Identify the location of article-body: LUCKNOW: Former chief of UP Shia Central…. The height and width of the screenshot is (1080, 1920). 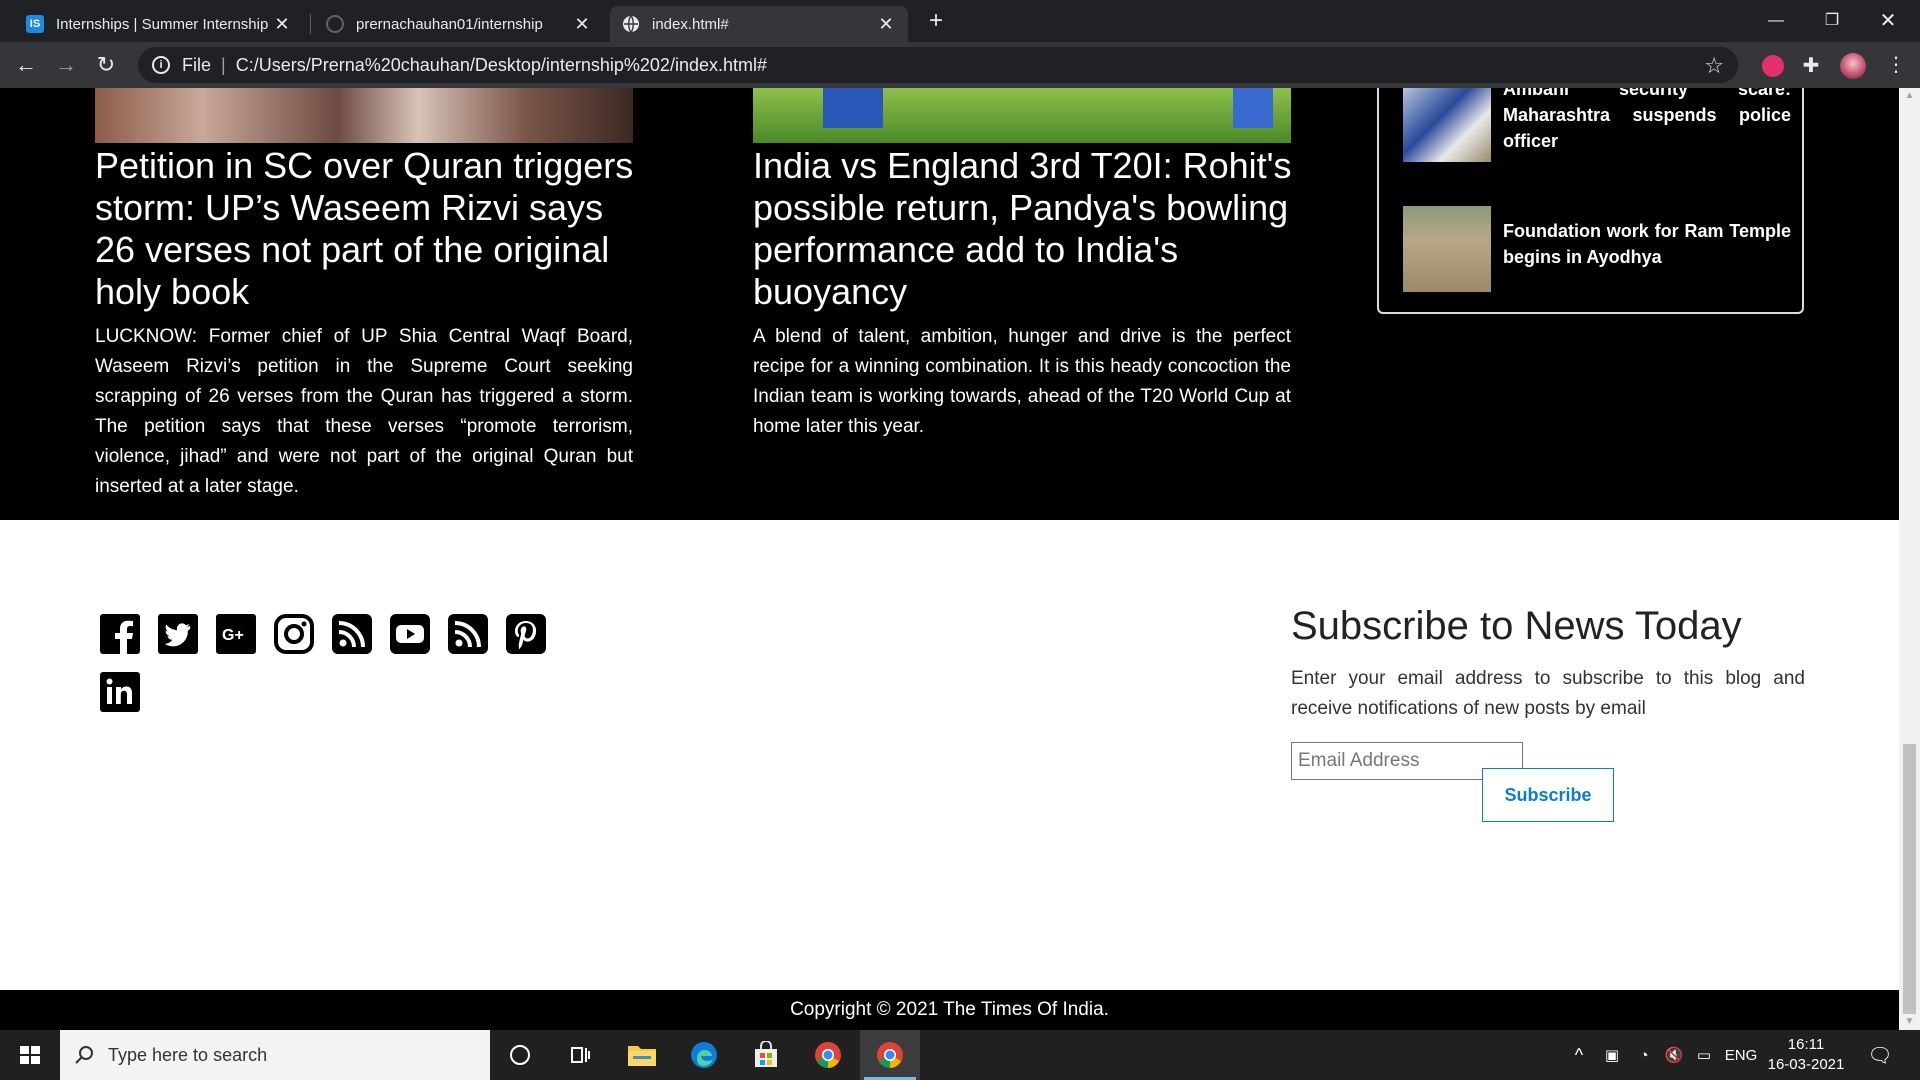
(364, 411).